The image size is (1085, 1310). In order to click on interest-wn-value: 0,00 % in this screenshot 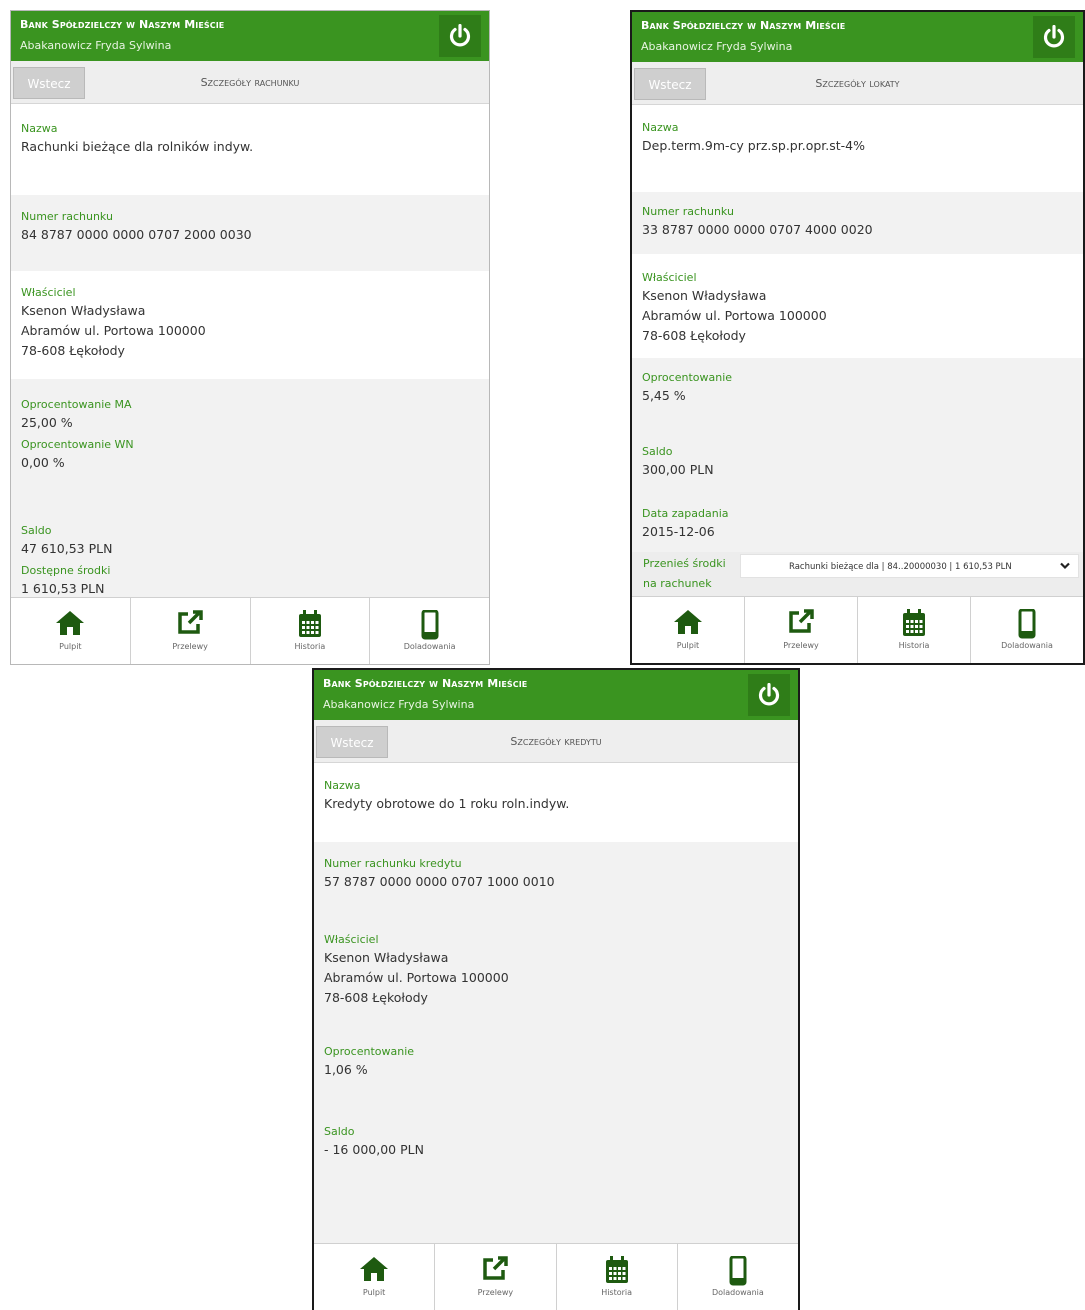, I will do `click(43, 462)`.